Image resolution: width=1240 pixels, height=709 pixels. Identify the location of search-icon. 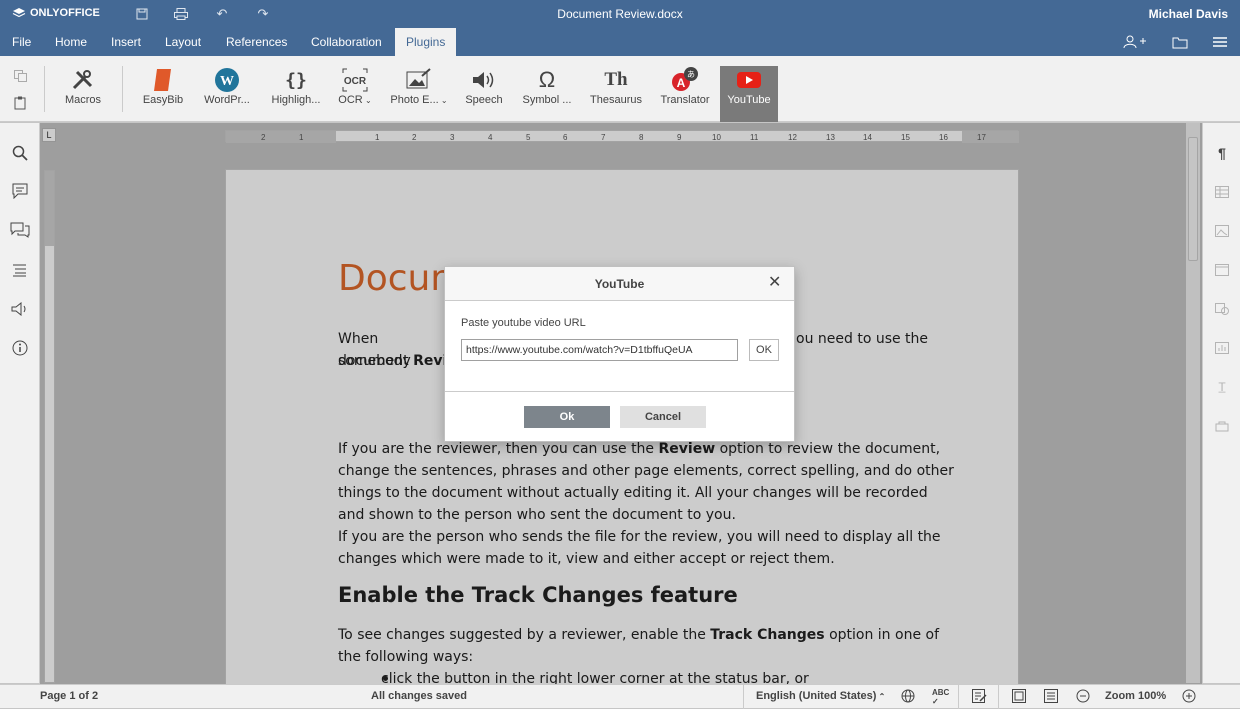
(20, 153).